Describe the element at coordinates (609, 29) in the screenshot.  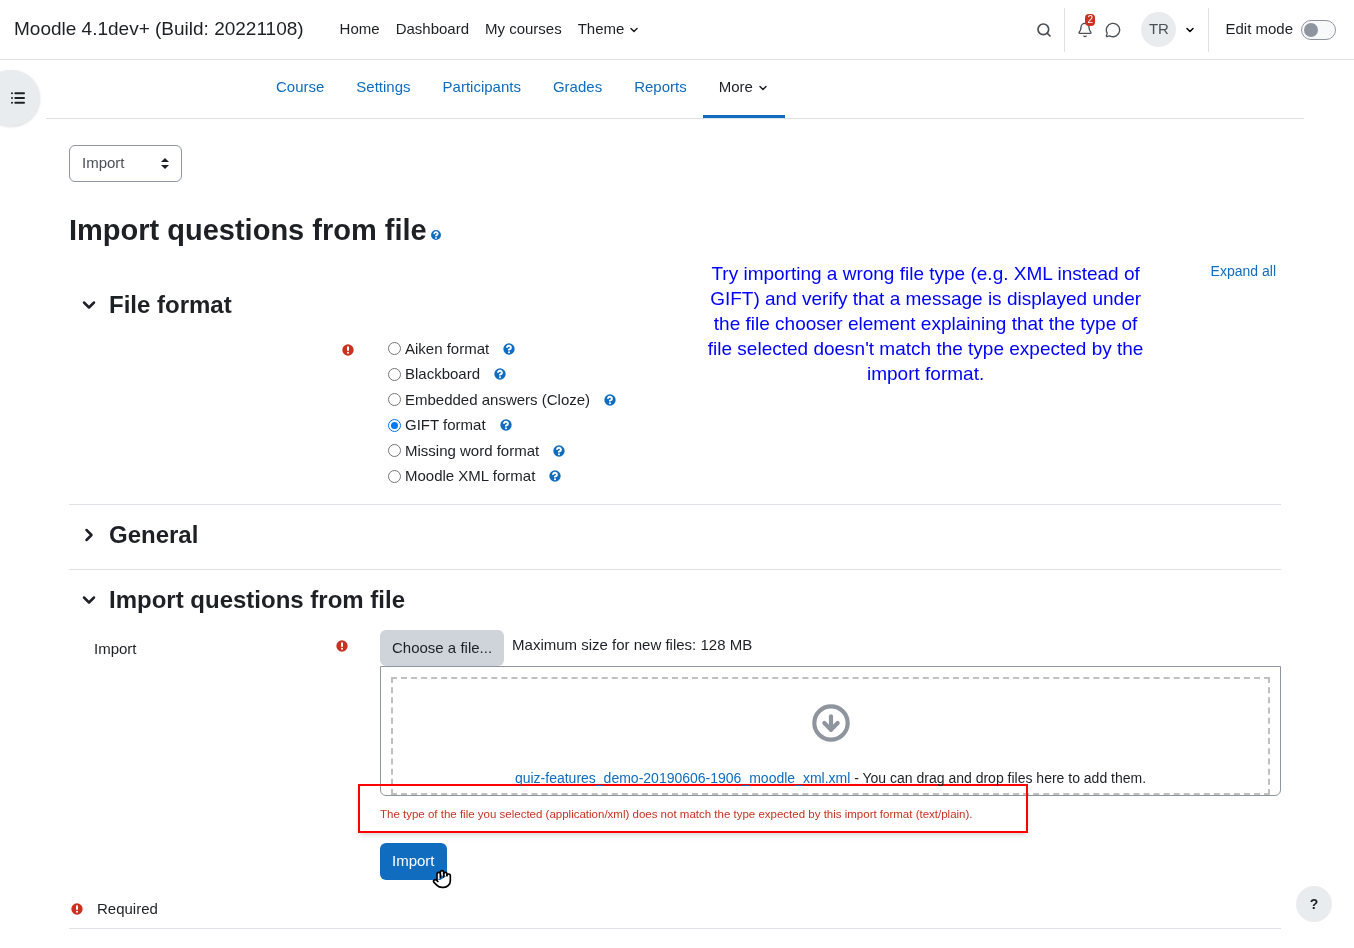
I see `nav-link: Theme` at that location.